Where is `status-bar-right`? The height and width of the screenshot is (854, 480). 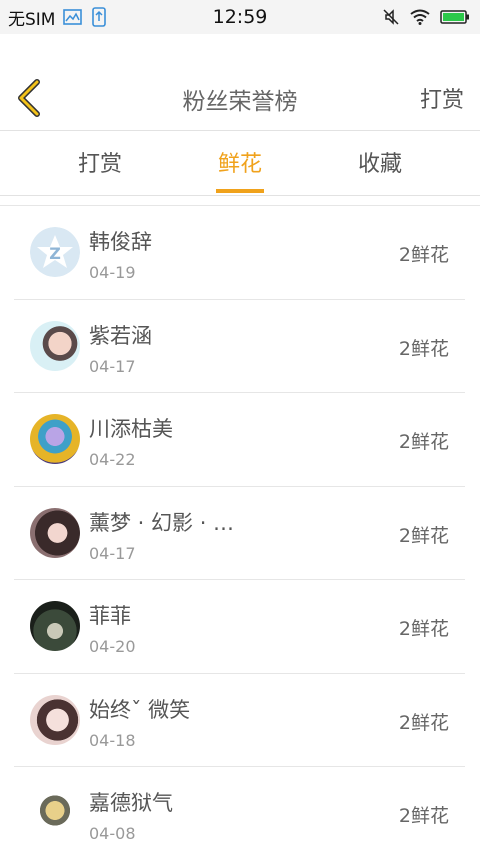
status-bar-right is located at coordinates (426, 17).